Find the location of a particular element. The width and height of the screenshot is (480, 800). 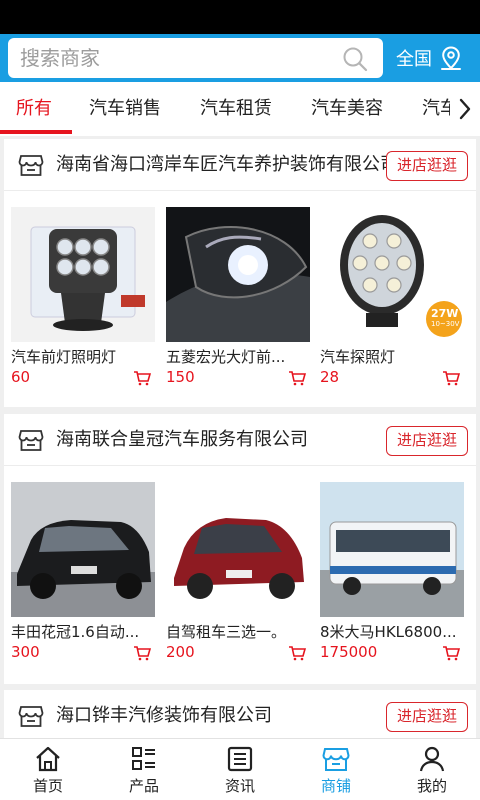

store-name: 海口铧丰汽修装饰有限公司 is located at coordinates (221, 716).